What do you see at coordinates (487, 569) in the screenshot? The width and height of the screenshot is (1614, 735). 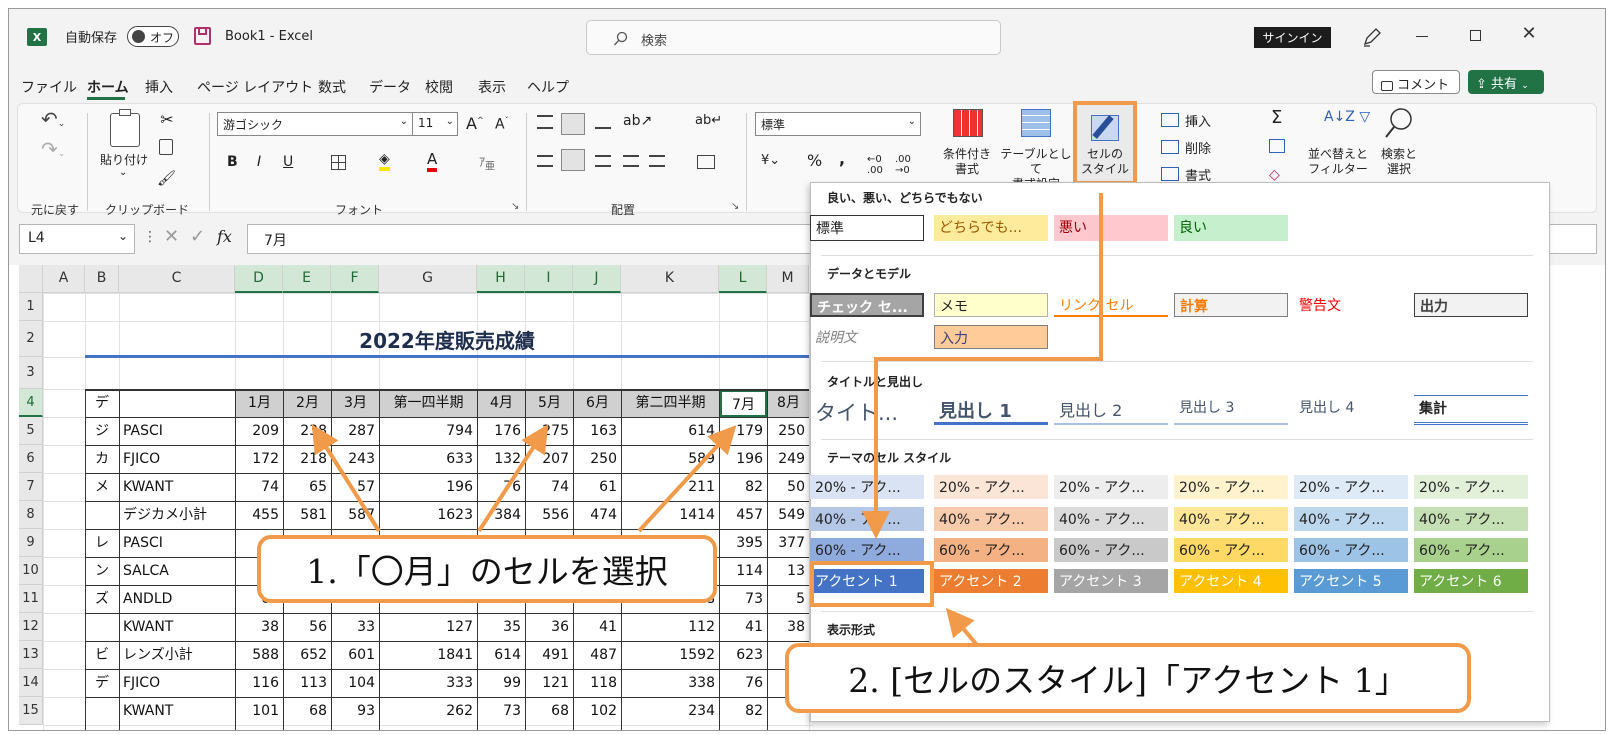 I see `callout-step1: 1.「〇月」のセルを選択` at bounding box center [487, 569].